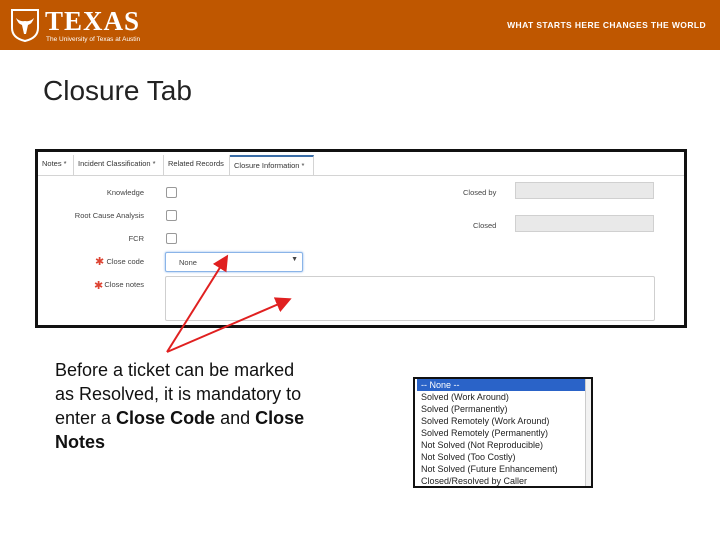 The image size is (720, 540). I want to click on close-code-label: Close code, so click(125, 261).